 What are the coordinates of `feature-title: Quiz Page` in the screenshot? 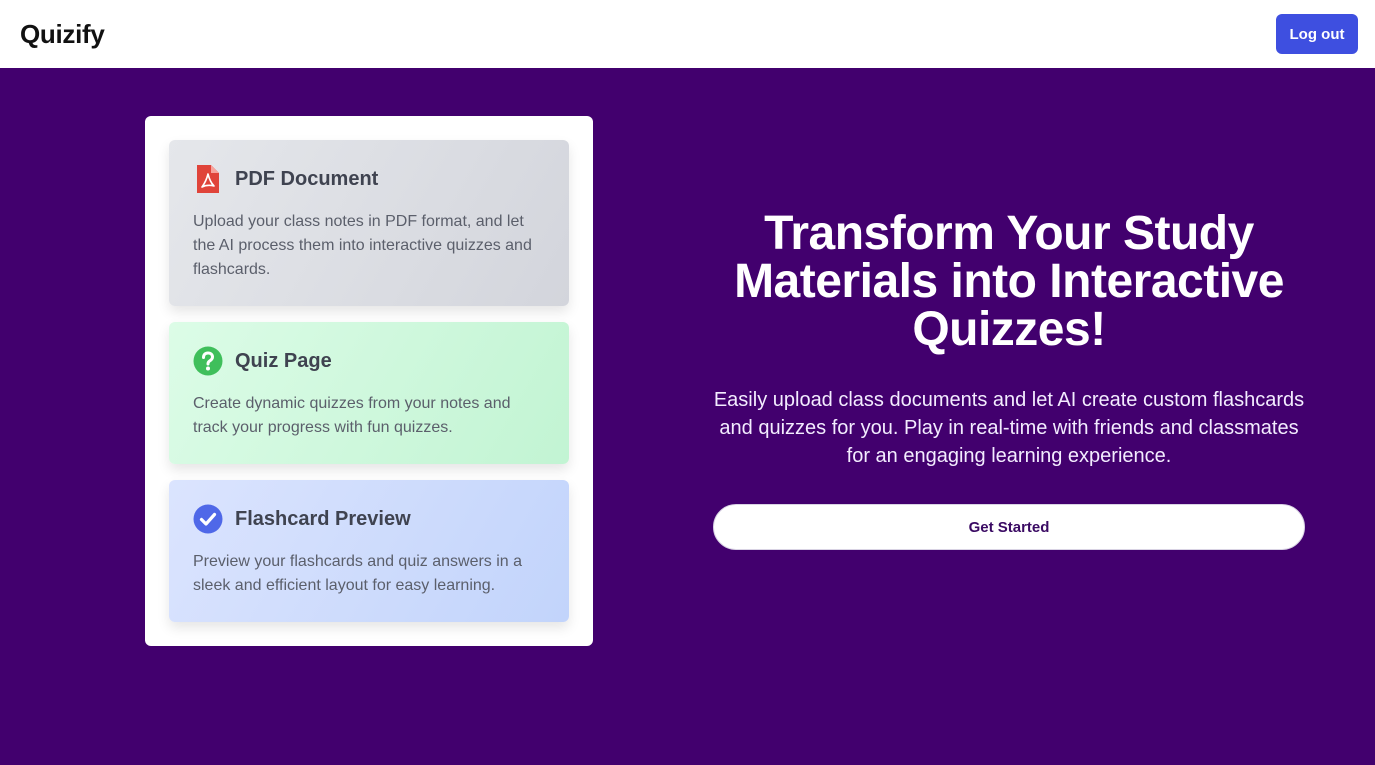 It's located at (283, 360).